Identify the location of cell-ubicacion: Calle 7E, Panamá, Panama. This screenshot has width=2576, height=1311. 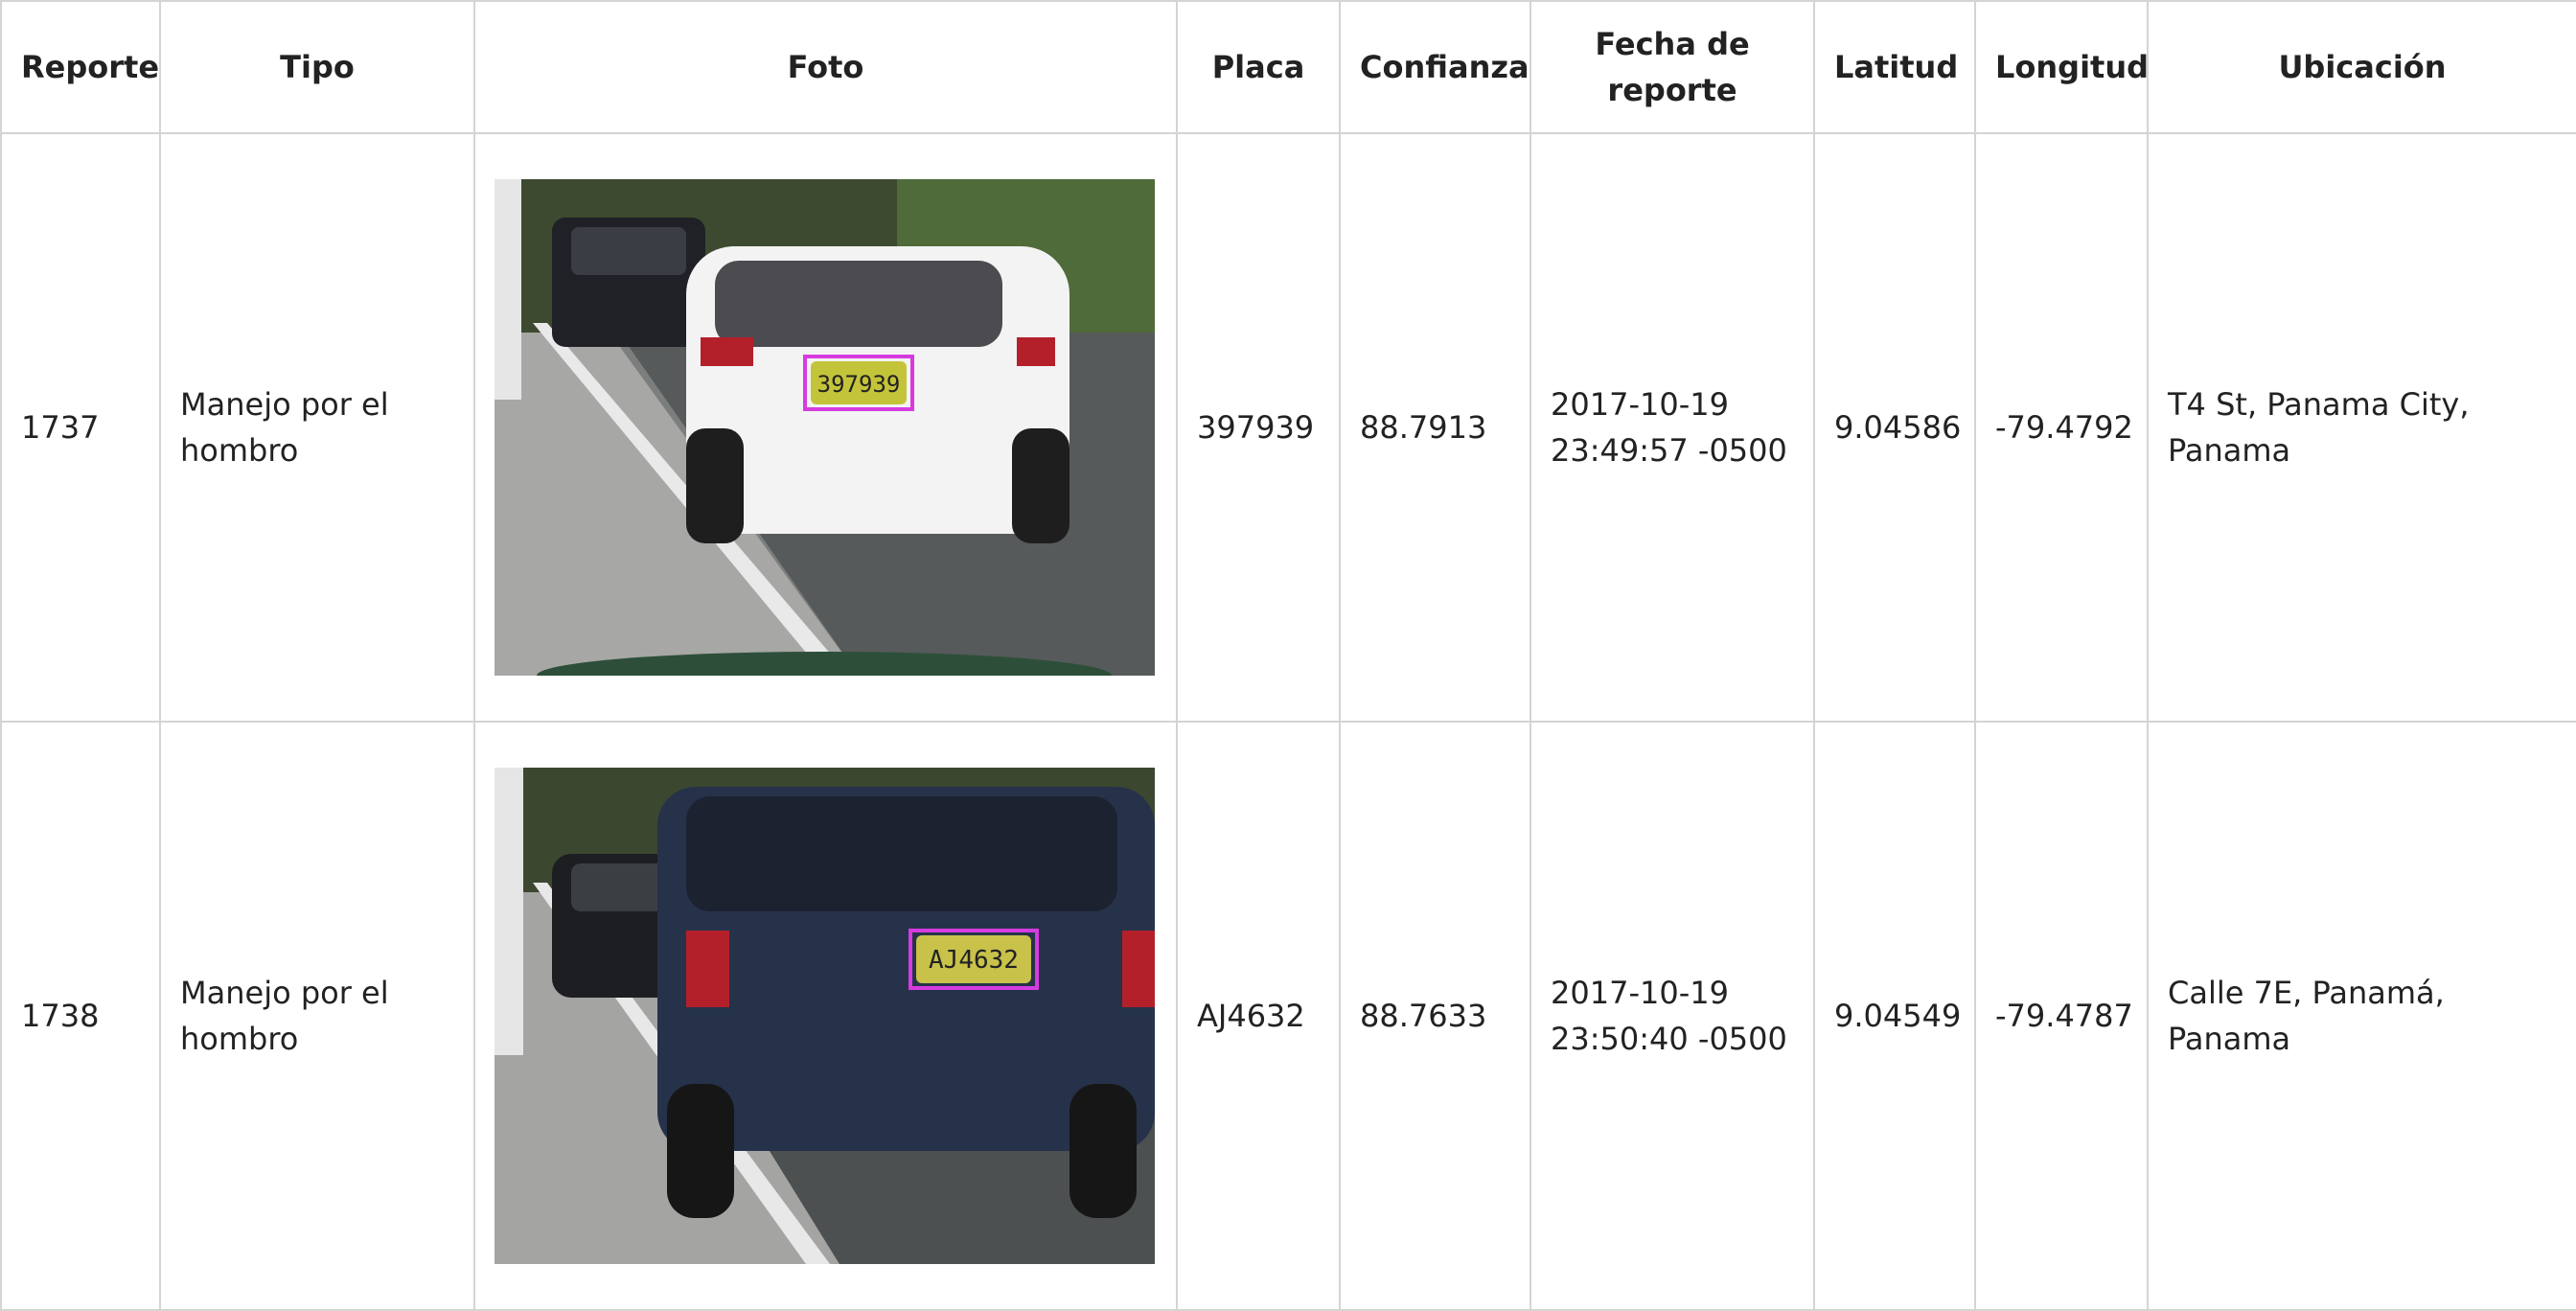
(2361, 1016).